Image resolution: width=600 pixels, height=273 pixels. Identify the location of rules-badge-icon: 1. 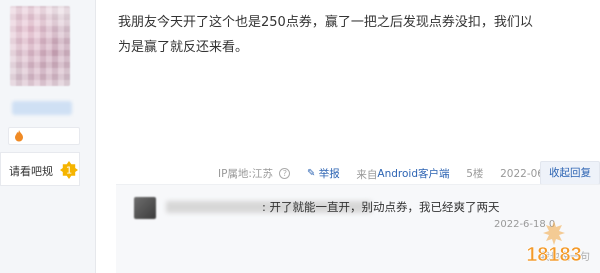
(69, 170).